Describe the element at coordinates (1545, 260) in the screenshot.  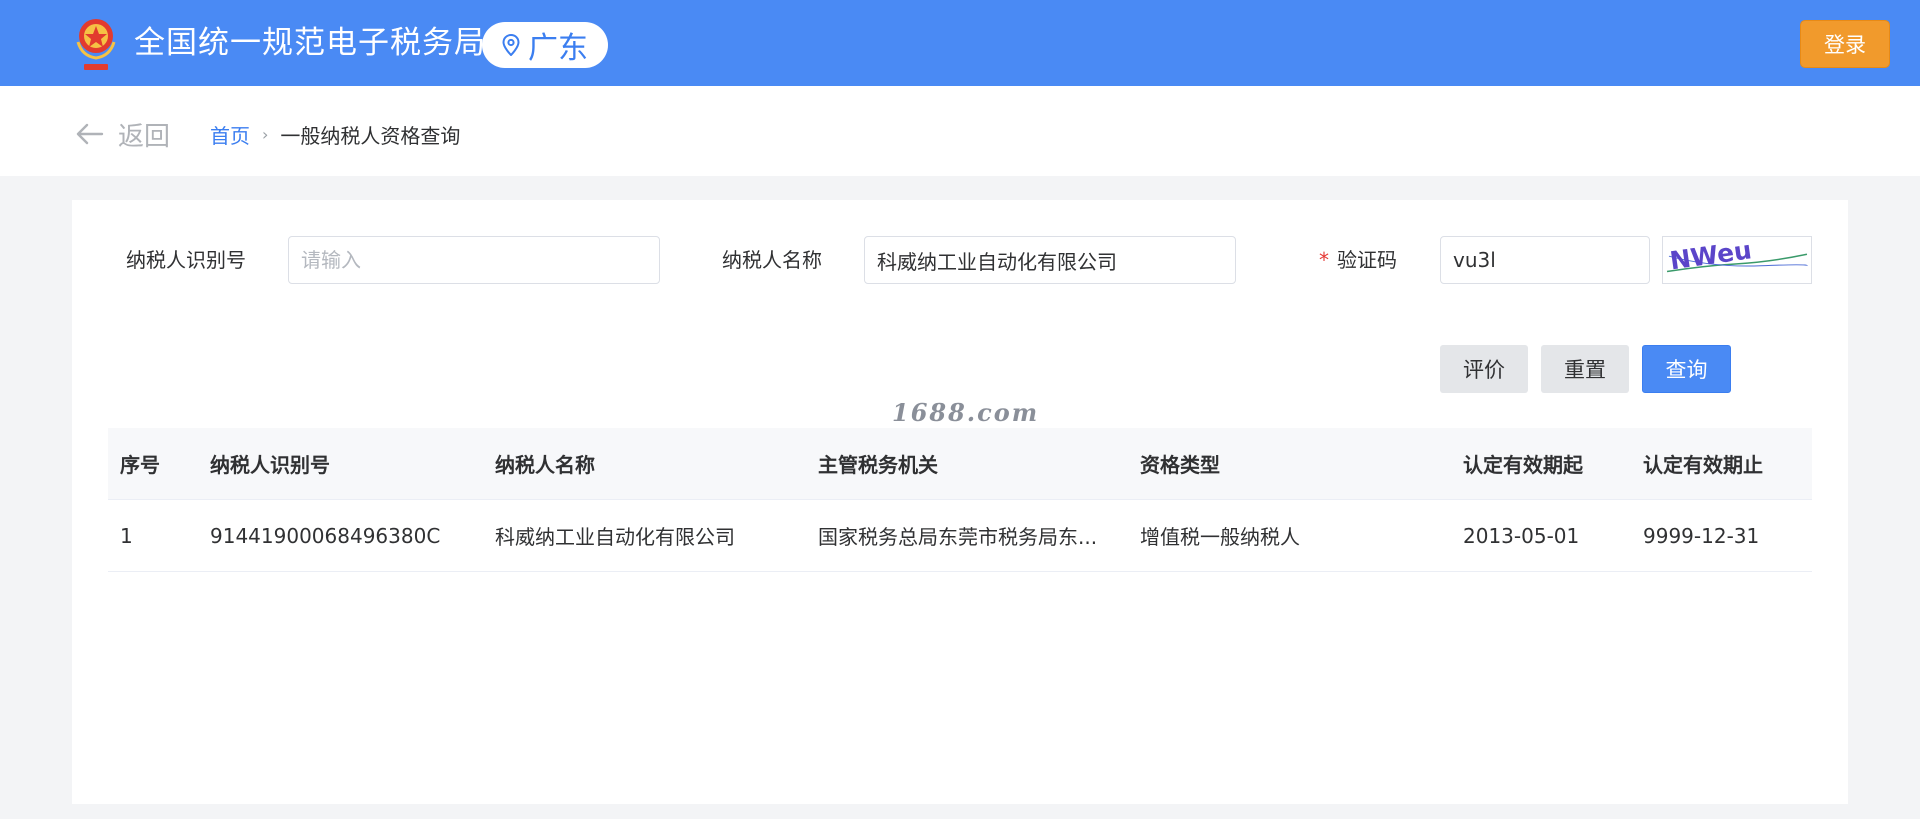
I see `captcha-input` at that location.